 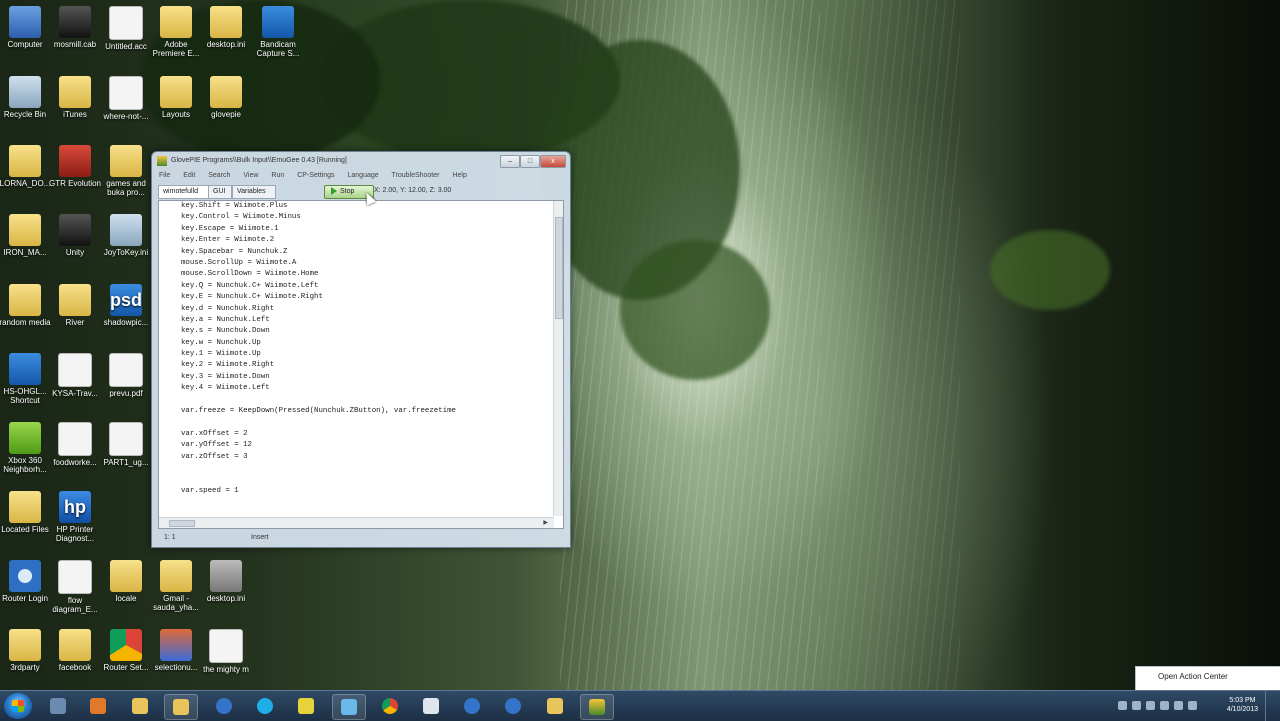 I want to click on menu-edit: Edit, so click(x=189, y=175).